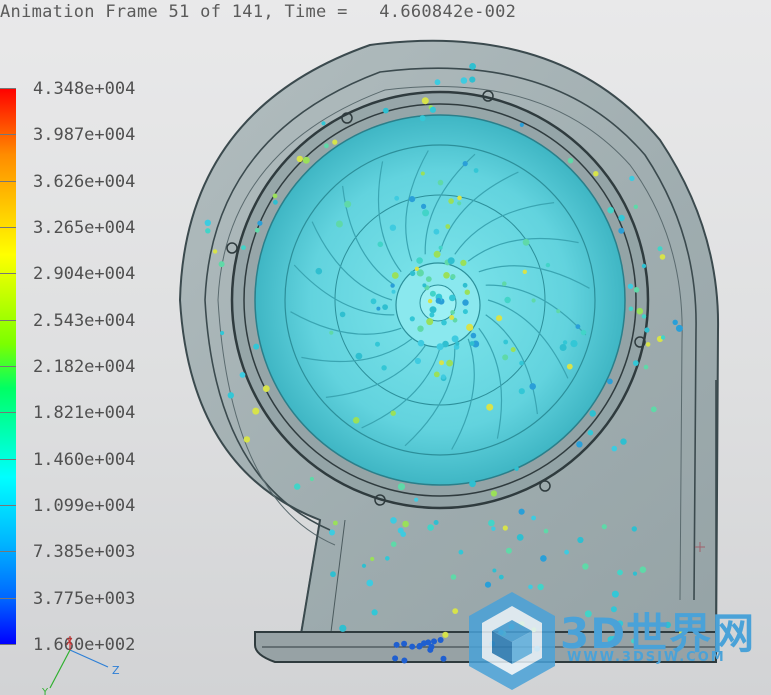  What do you see at coordinates (45, 691) in the screenshot?
I see `triad-y-label: Y` at bounding box center [45, 691].